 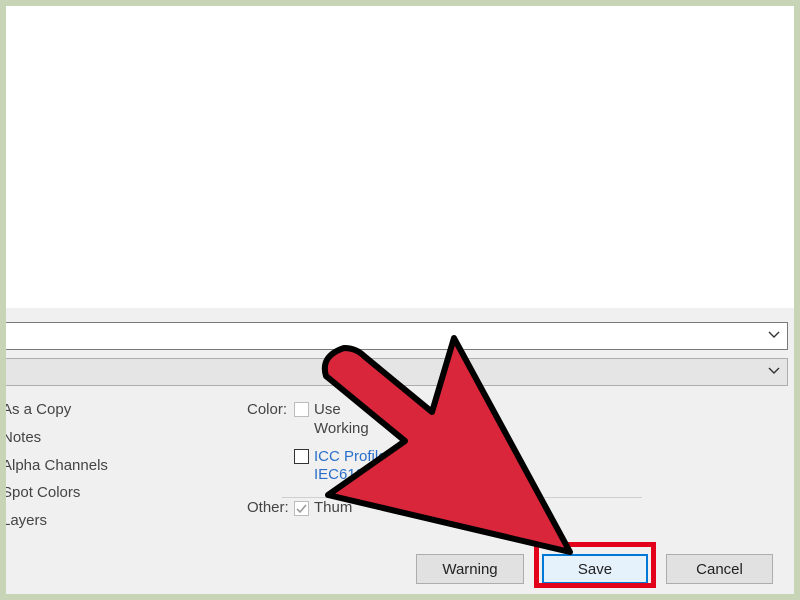 I want to click on format-combobox, so click(x=397, y=372).